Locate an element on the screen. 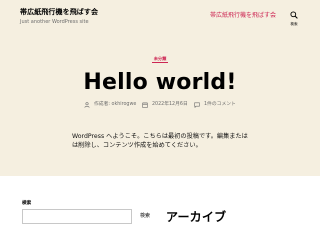 This screenshot has width=320, height=240. calendar-icon is located at coordinates (145, 105).